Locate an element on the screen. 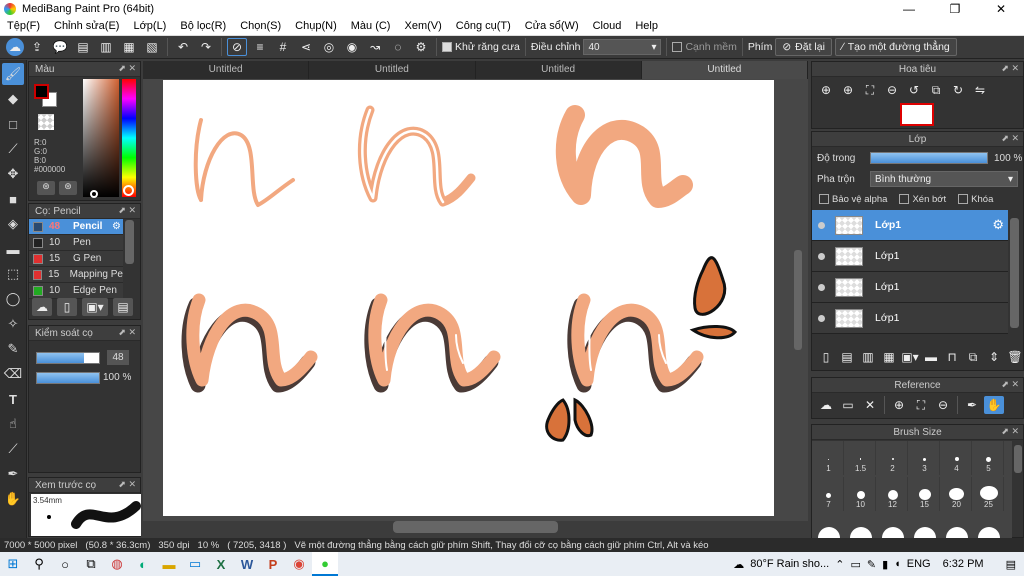 The height and width of the screenshot is (576, 1024). add-layer-dropdown-icon: ▣▾ is located at coordinates (910, 357).